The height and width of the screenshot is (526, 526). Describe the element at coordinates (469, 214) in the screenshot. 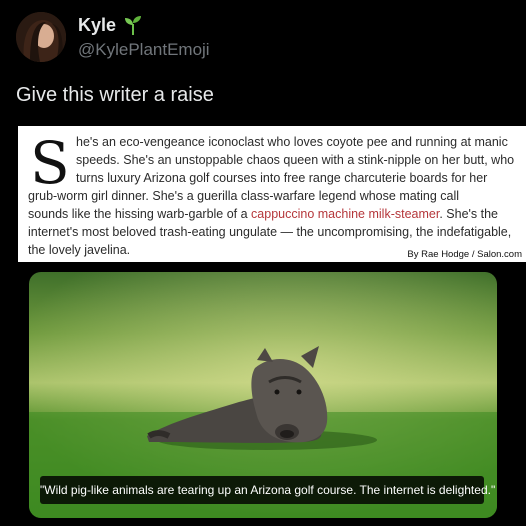

I see `article-text: . She's the` at that location.